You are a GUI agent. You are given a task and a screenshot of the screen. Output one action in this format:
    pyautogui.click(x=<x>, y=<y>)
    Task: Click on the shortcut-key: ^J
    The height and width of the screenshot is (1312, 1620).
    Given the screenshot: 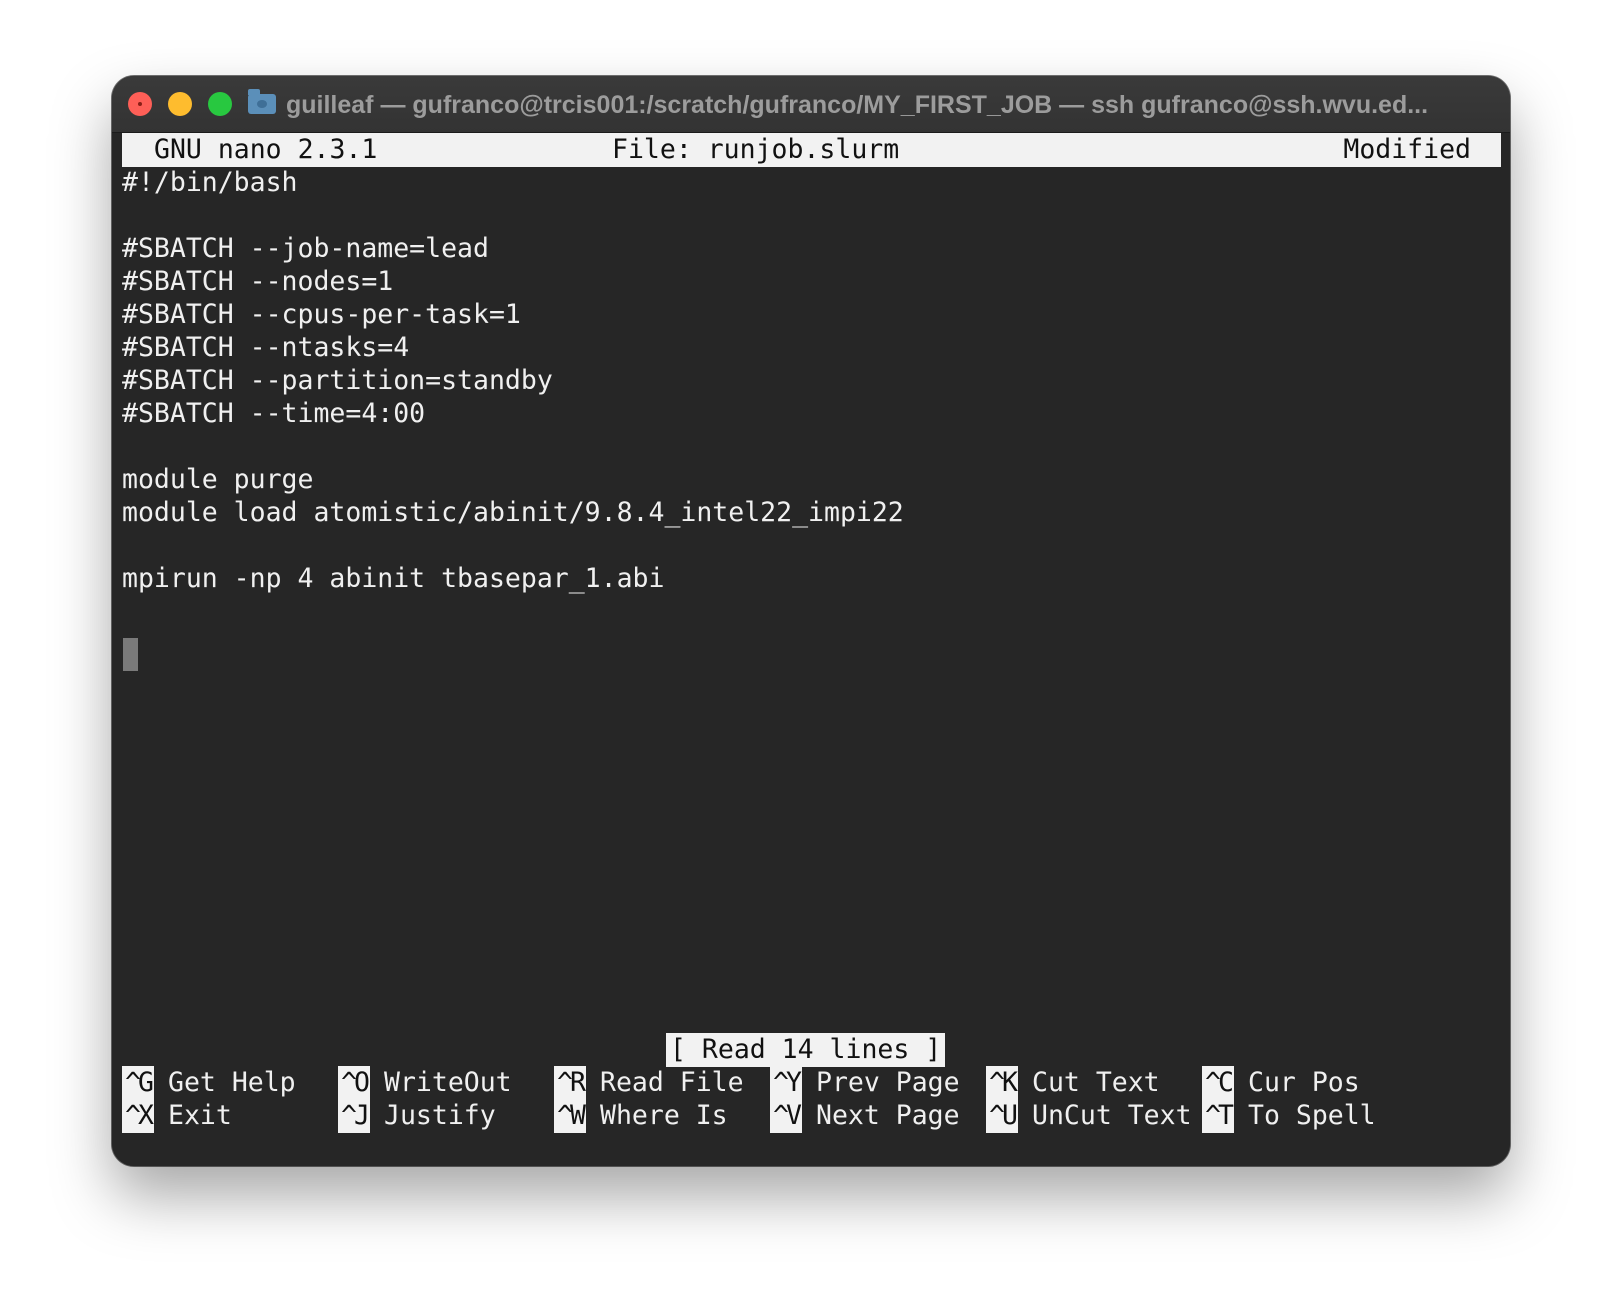 What is the action you would take?
    pyautogui.click(x=354, y=1116)
    